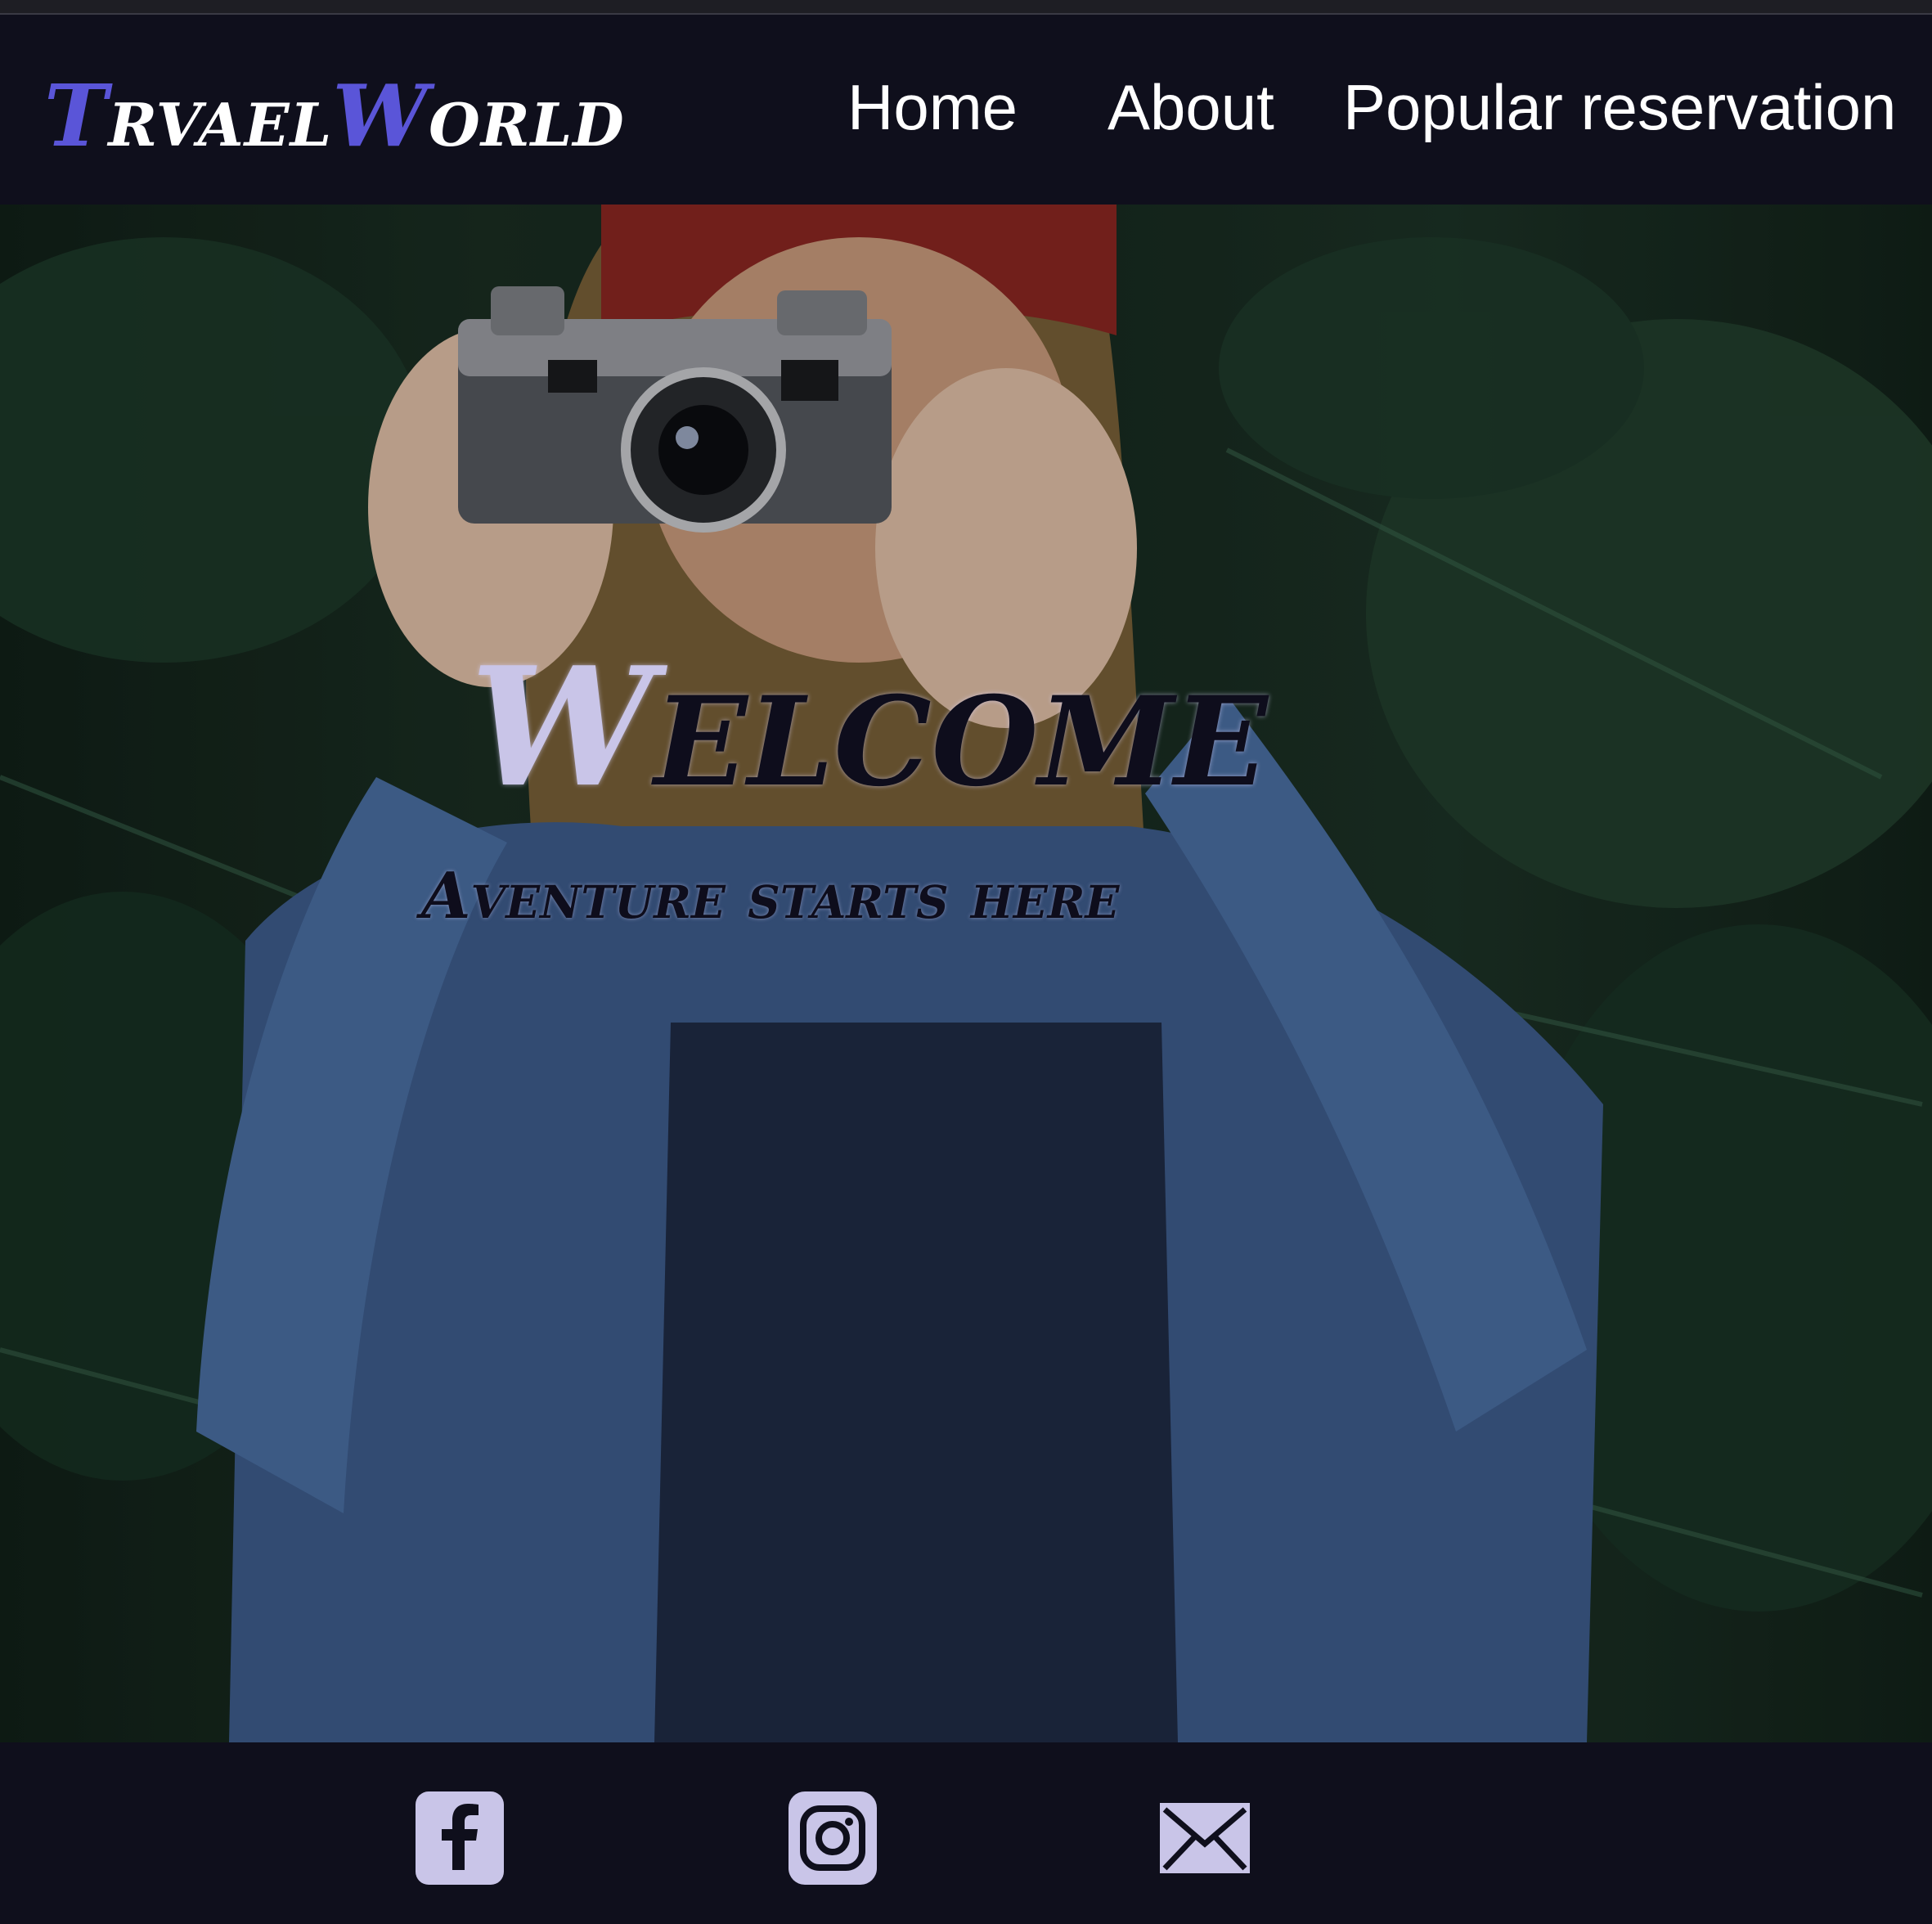  What do you see at coordinates (771, 896) in the screenshot?
I see `hero-tagline: Aventure starts here` at bounding box center [771, 896].